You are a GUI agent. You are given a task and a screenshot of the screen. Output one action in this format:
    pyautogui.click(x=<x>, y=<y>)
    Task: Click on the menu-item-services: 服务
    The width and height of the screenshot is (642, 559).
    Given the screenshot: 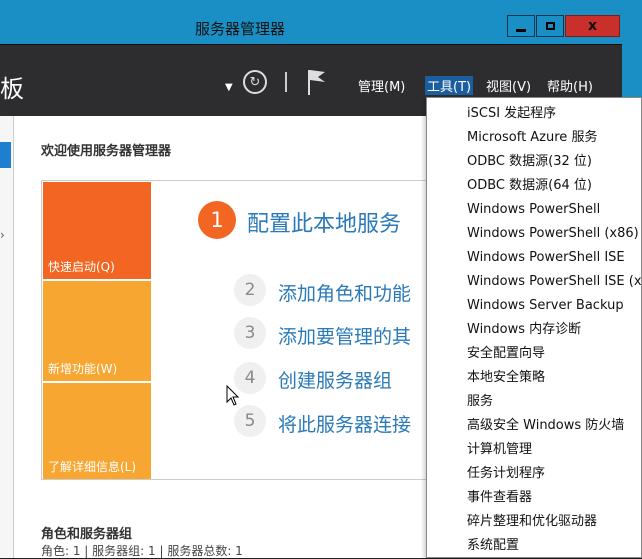 What is the action you would take?
    pyautogui.click(x=480, y=402)
    